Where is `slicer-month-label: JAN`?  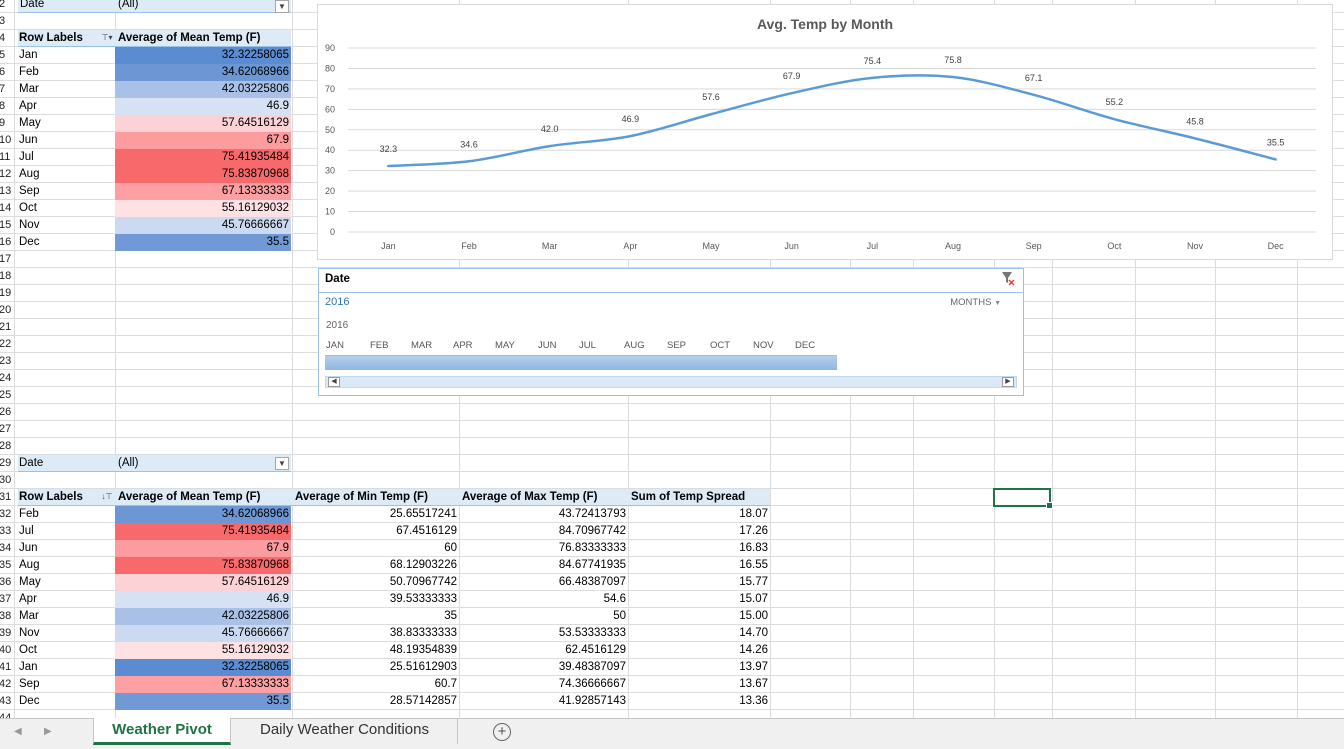
slicer-month-label: JAN is located at coordinates (335, 345).